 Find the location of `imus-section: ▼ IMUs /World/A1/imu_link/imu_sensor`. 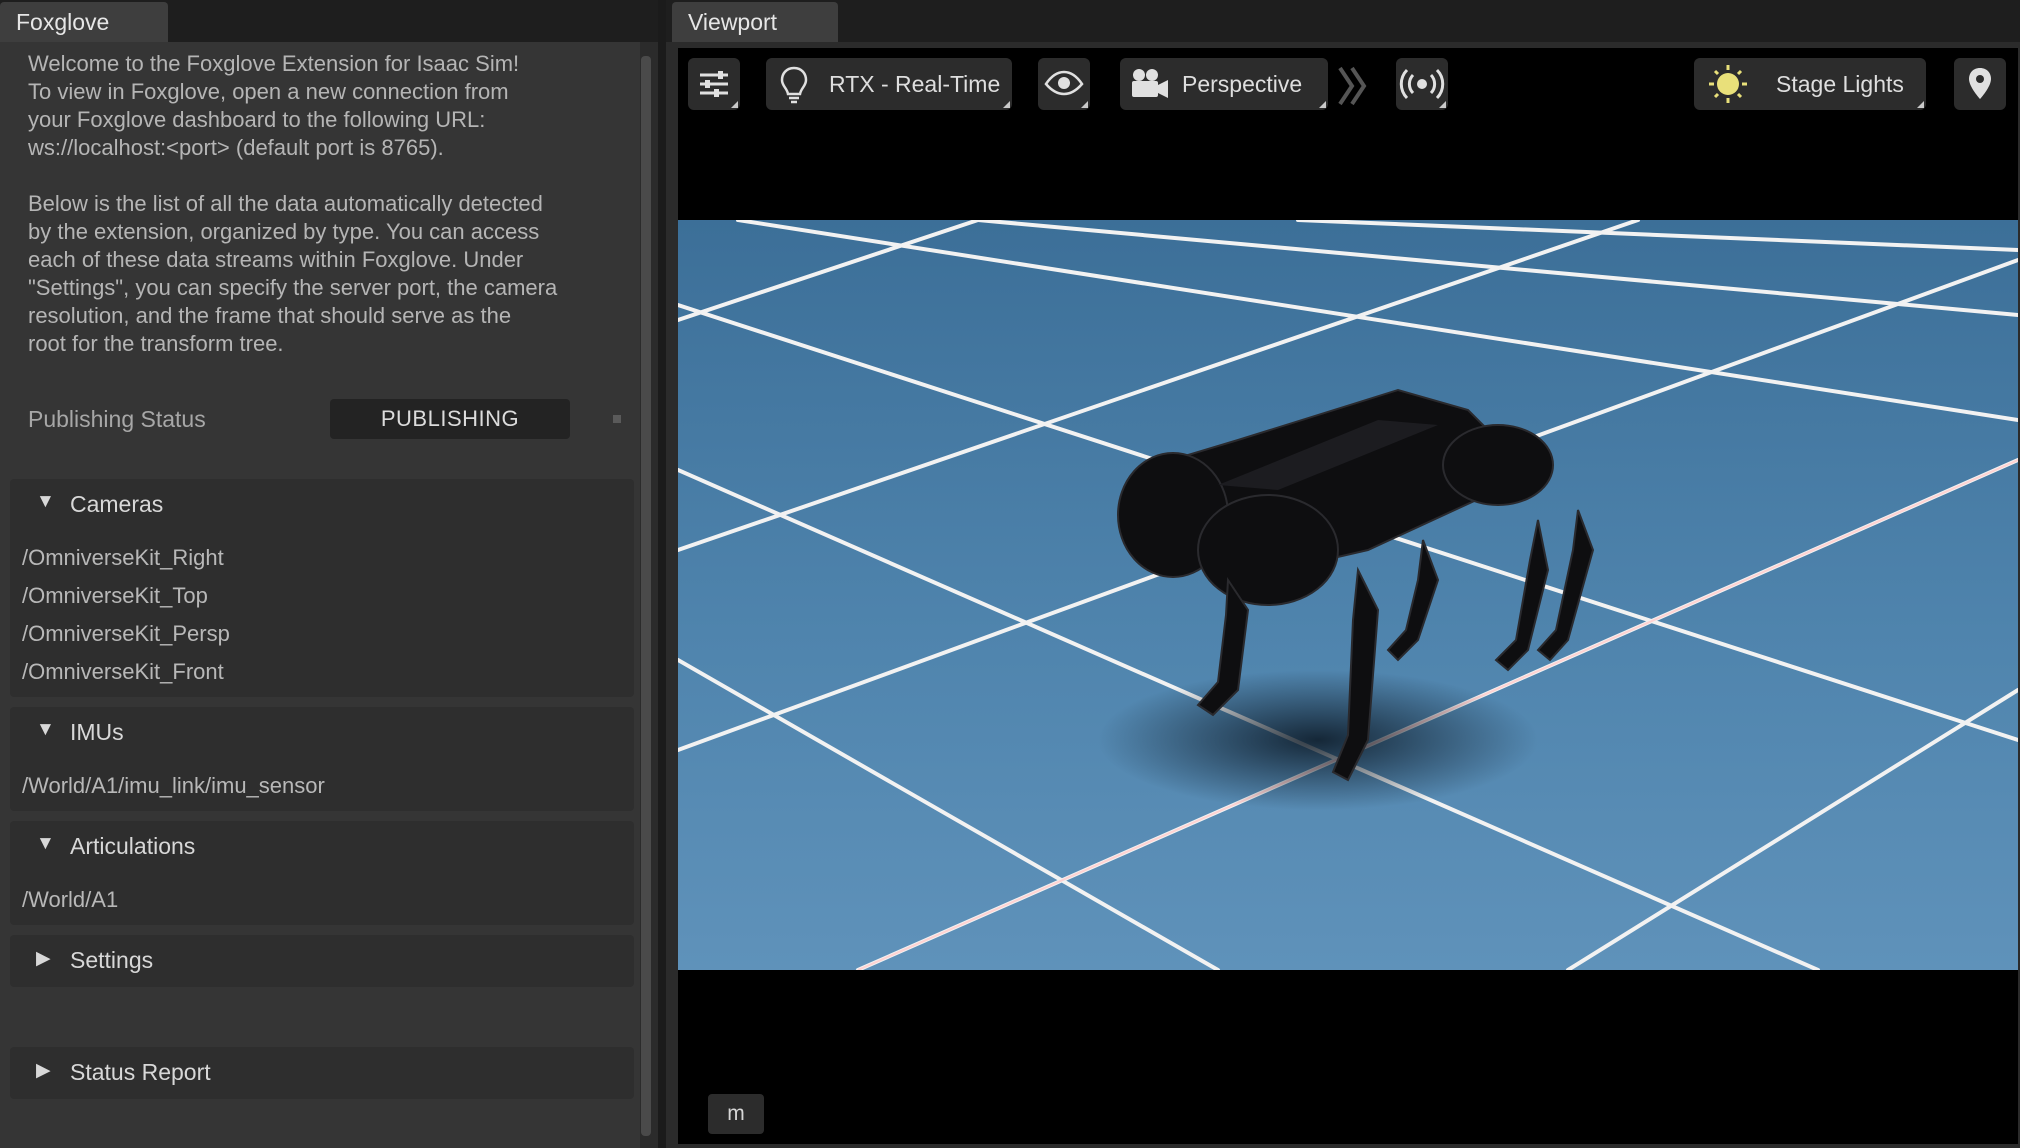

imus-section: ▼ IMUs /World/A1/imu_link/imu_sensor is located at coordinates (322, 759).